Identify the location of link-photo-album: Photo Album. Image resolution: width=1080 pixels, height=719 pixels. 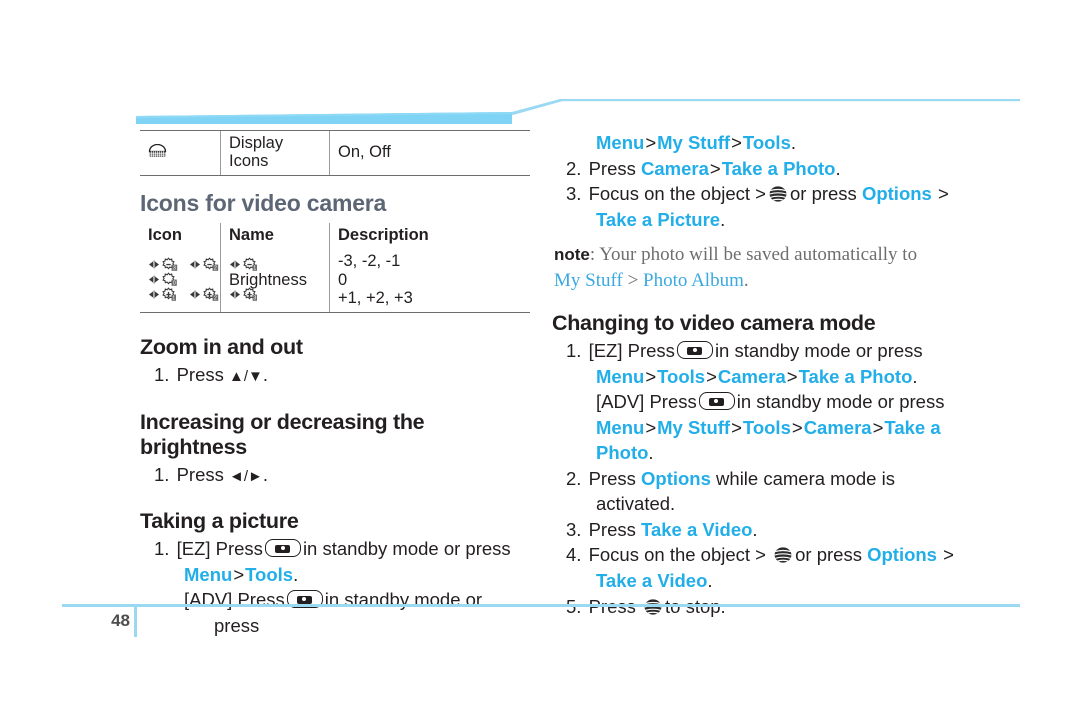
(693, 280).